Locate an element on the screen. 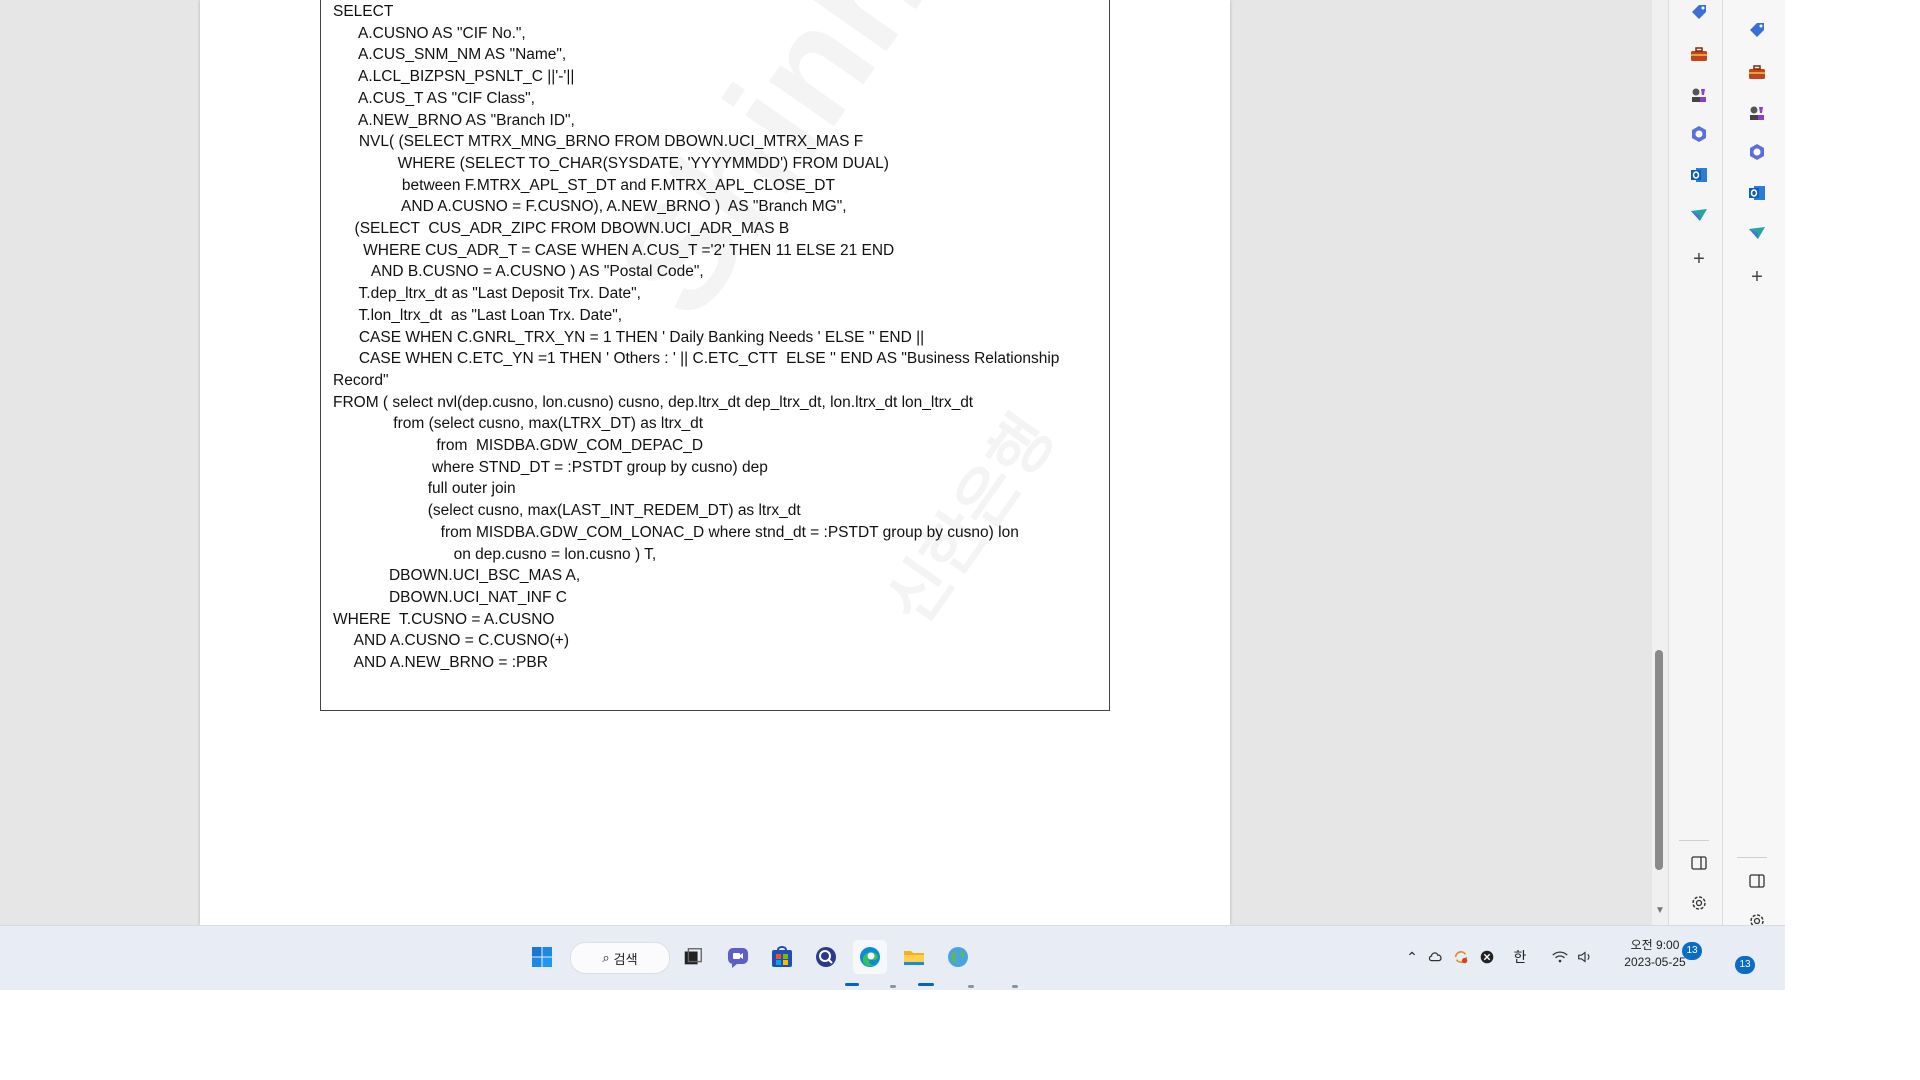 This screenshot has height=1080, width=1920. clock-date: 2023-05-25 is located at coordinates (1655, 962).